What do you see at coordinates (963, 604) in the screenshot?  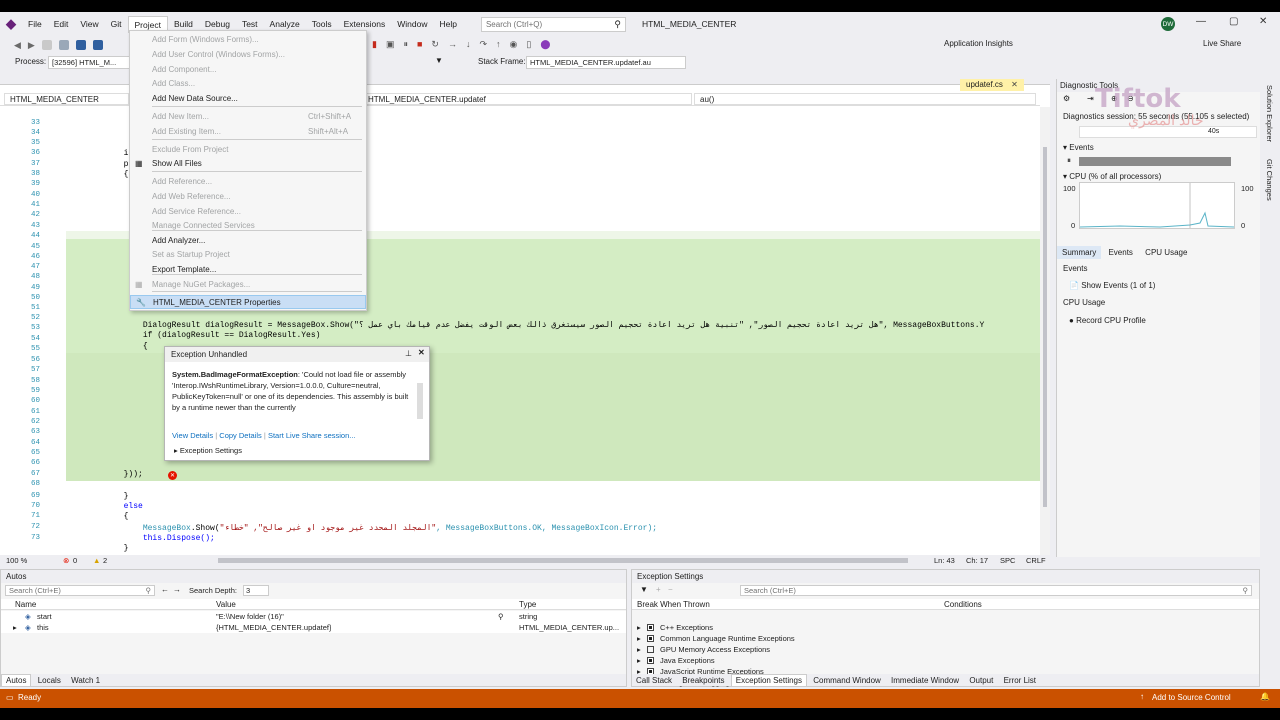 I see `column-conditions: Conditions` at bounding box center [963, 604].